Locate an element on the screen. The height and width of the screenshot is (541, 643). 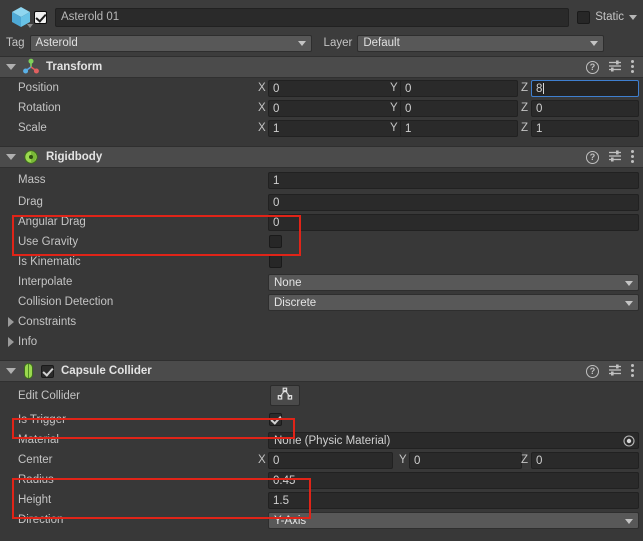
transform-title: Transform is located at coordinates (74, 67).